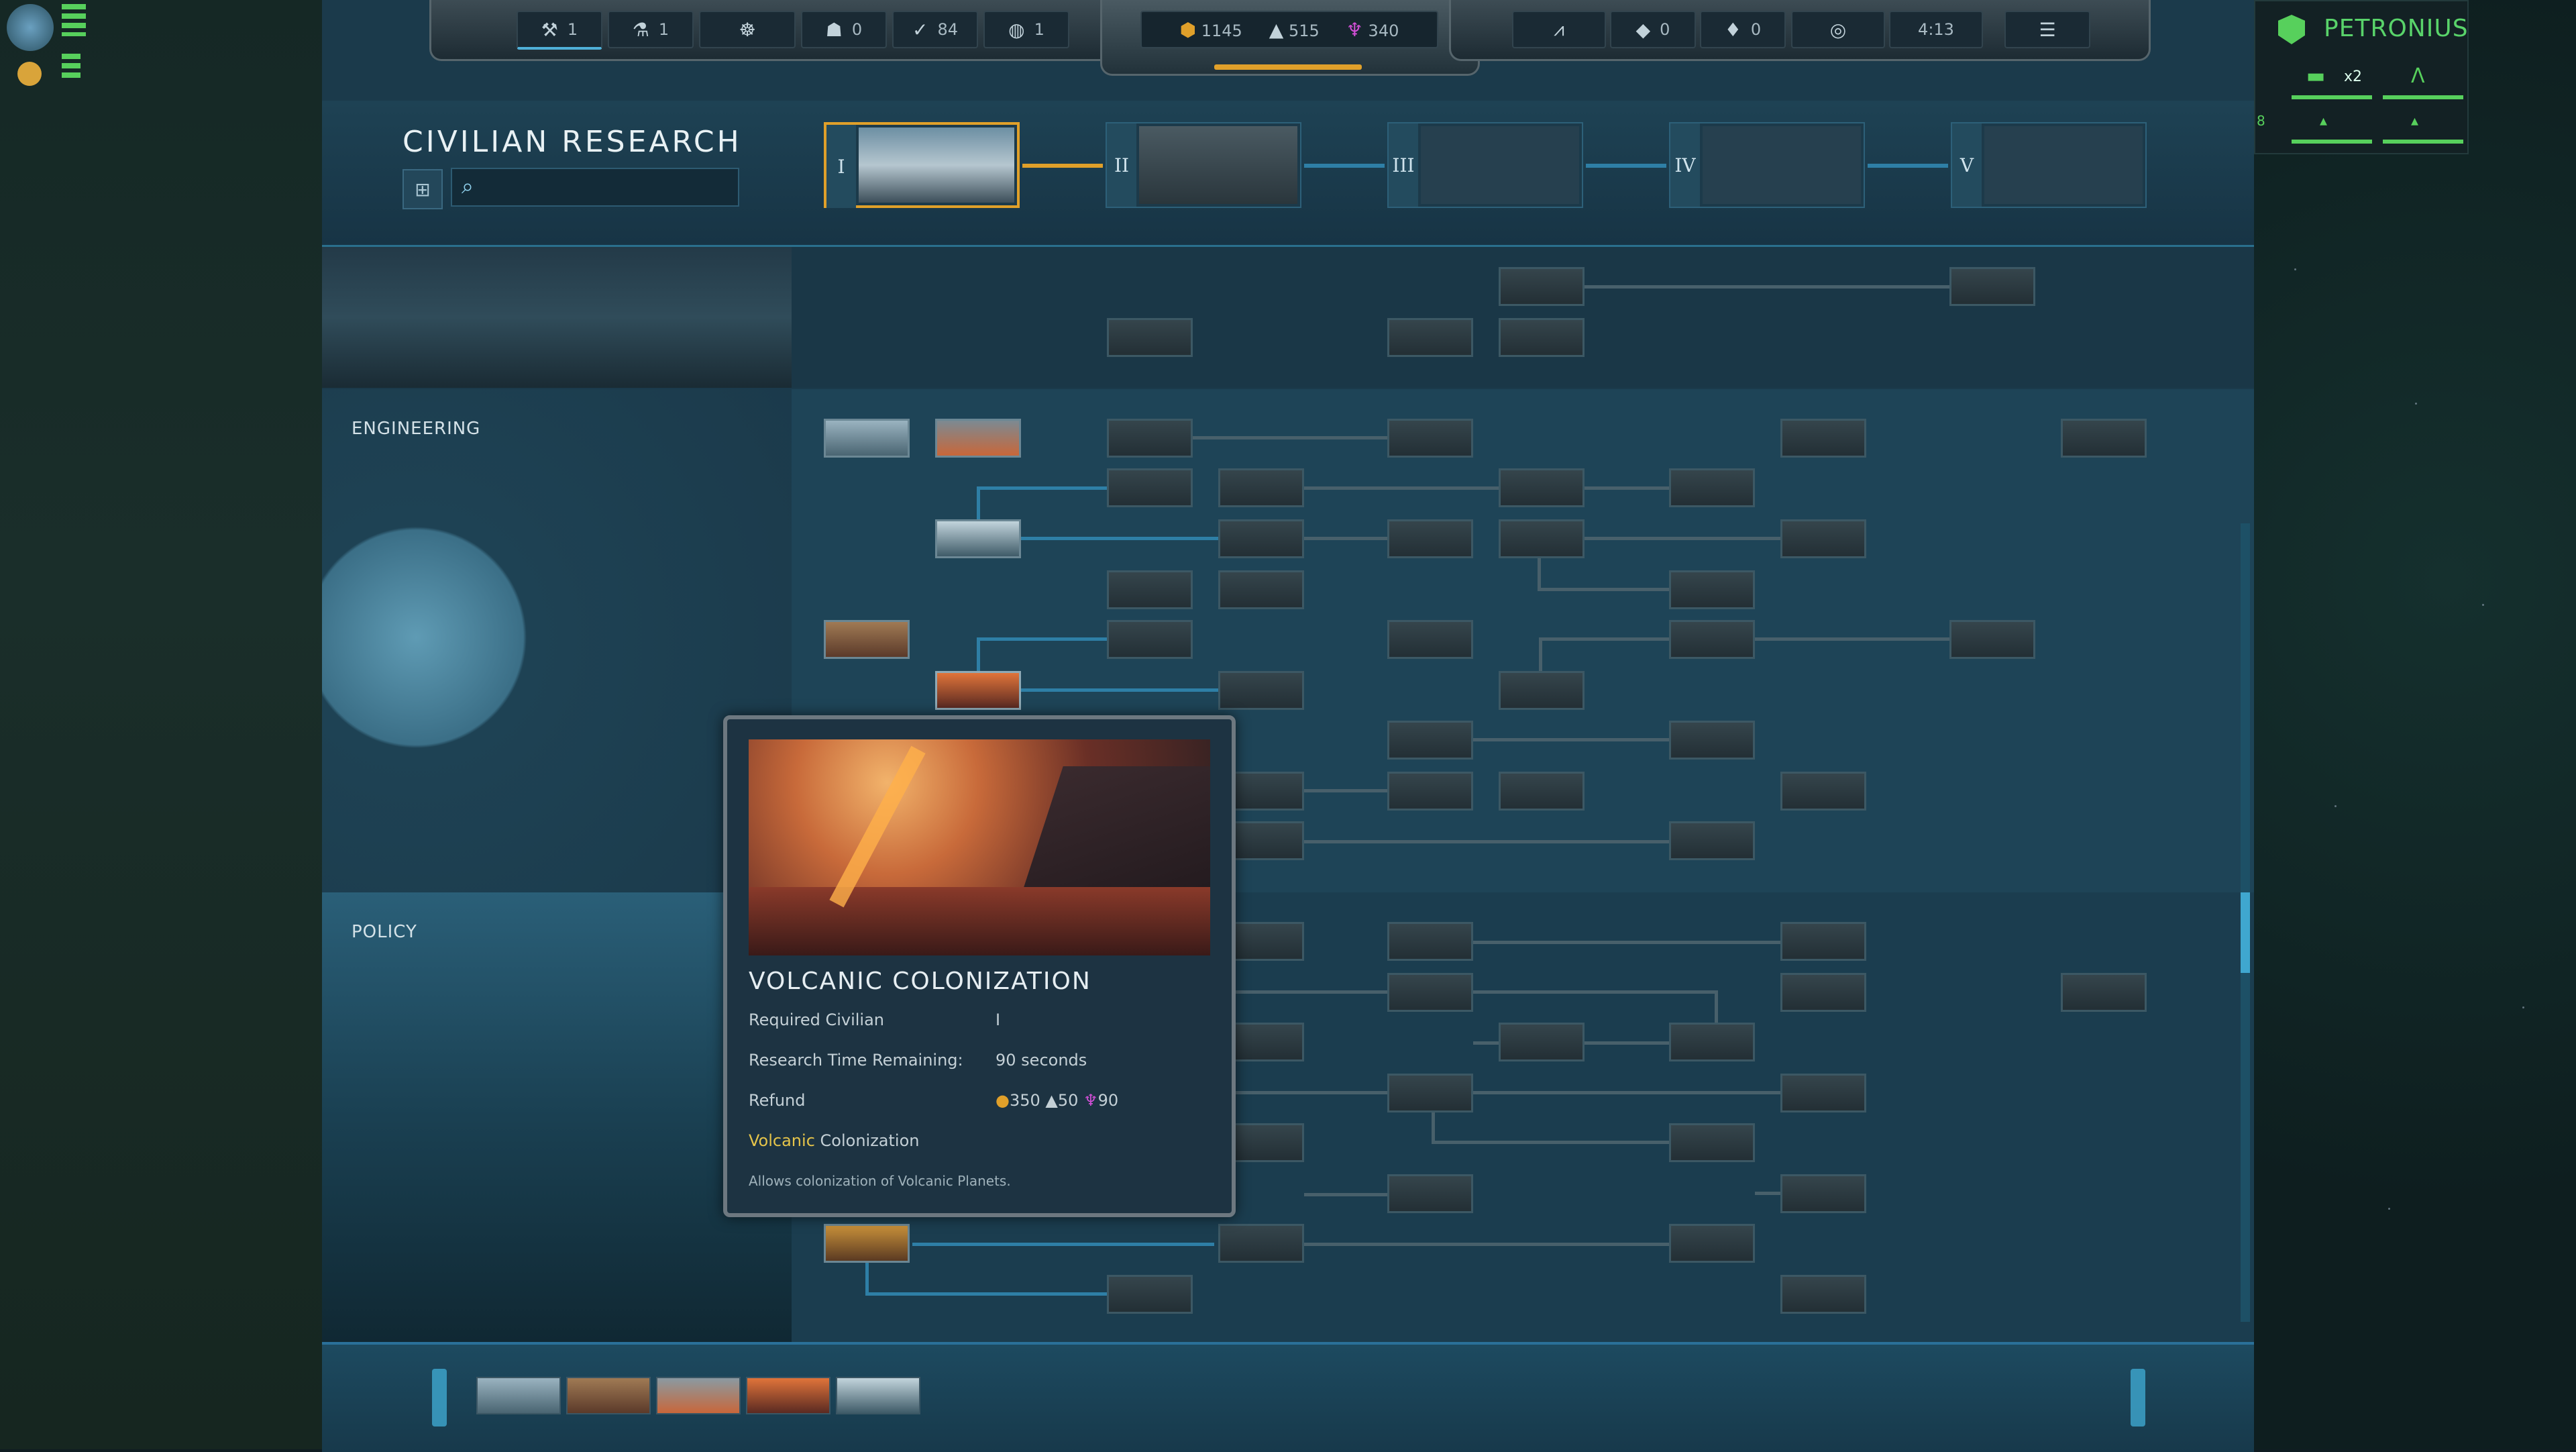  Describe the element at coordinates (559, 31) in the screenshot. I see `hud-slot-builders: ⚒ 1` at that location.